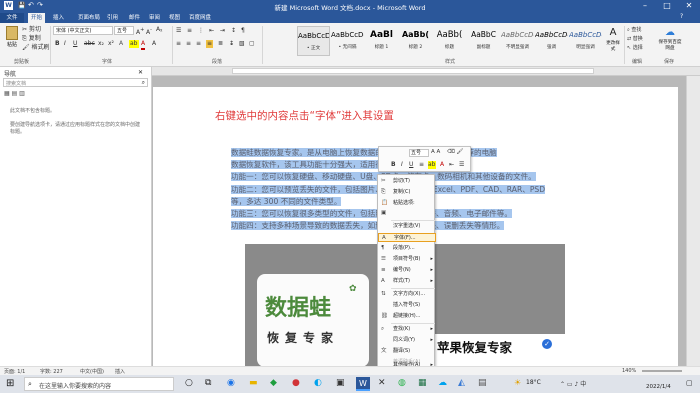  What do you see at coordinates (402, 165) in the screenshot?
I see `mini-italic-button: I` at bounding box center [402, 165].